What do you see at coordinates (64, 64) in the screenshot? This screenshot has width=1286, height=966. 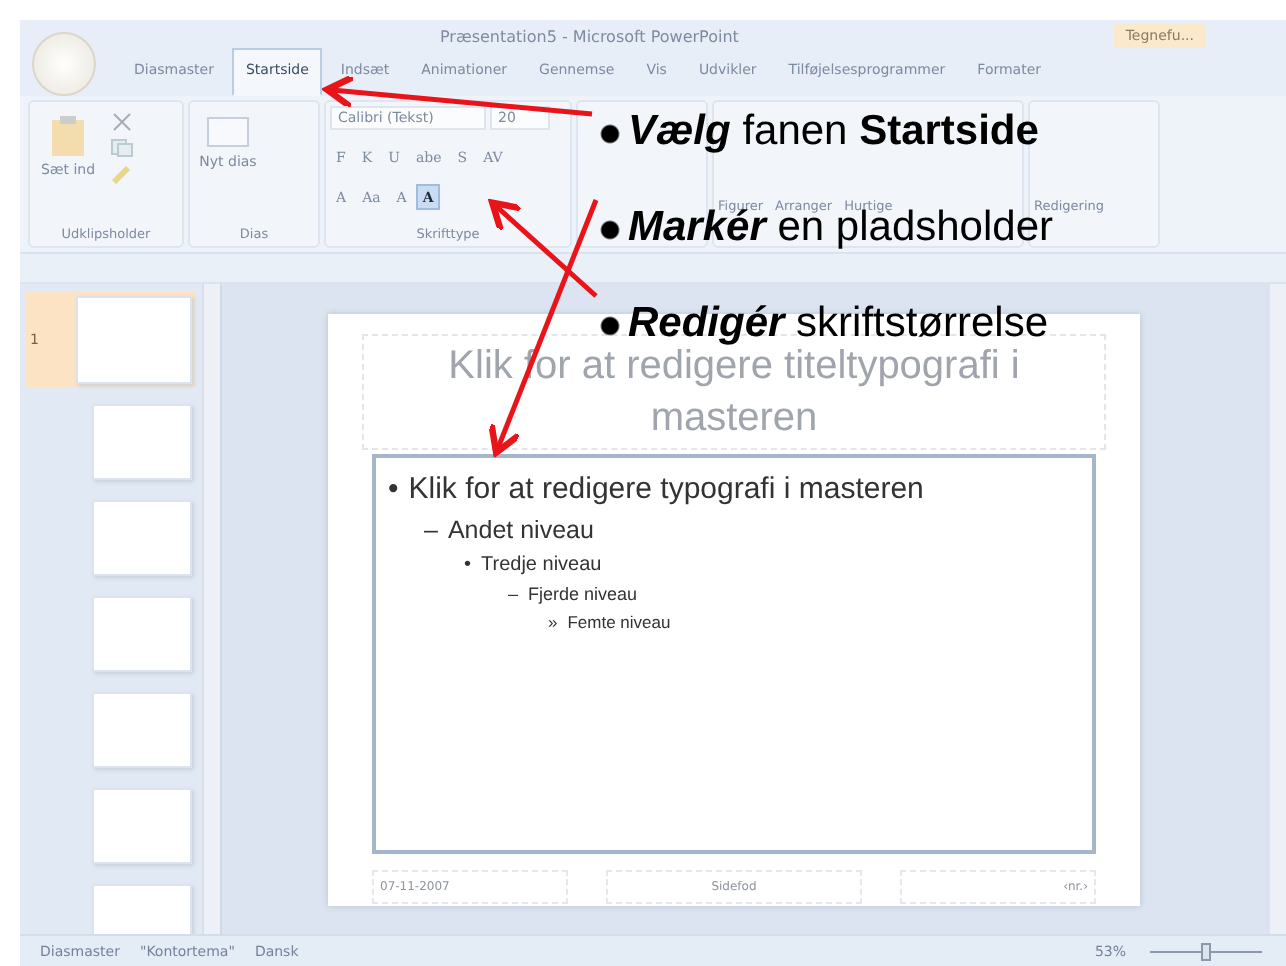 I see `office-button` at bounding box center [64, 64].